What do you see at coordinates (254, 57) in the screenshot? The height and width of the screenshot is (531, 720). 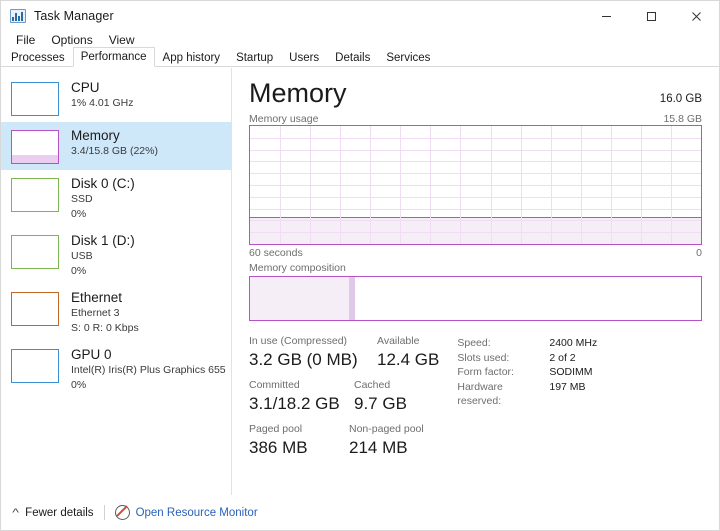 I see `tab-startup: Startup` at bounding box center [254, 57].